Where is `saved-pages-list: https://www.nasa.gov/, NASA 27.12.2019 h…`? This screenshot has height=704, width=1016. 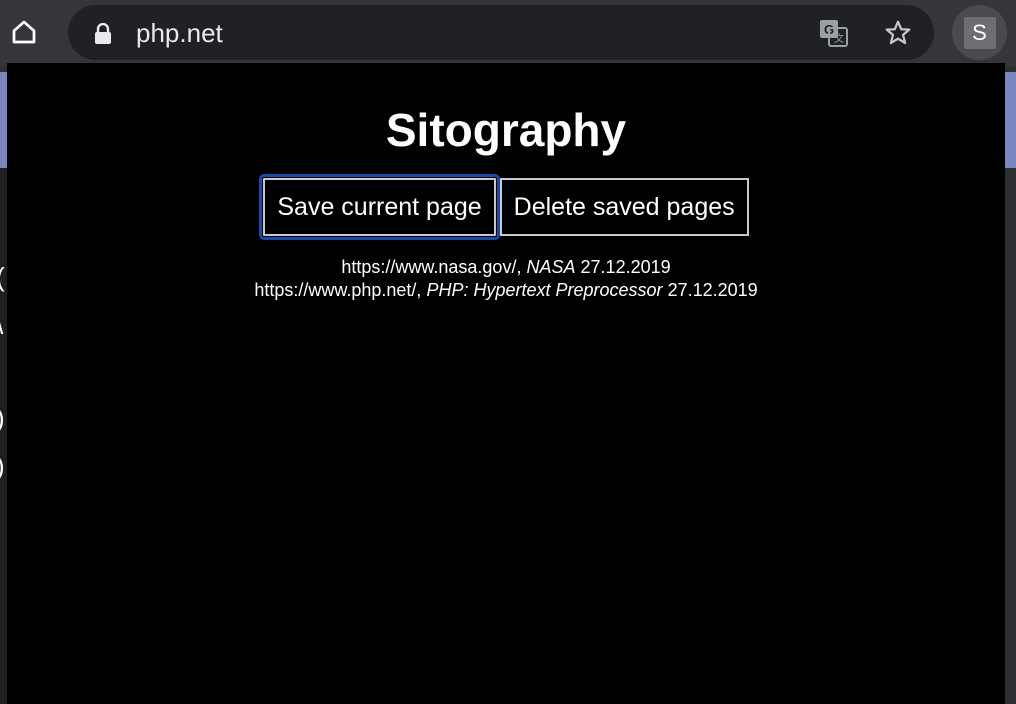 saved-pages-list: https://www.nasa.gov/, NASA 27.12.2019 h… is located at coordinates (506, 279).